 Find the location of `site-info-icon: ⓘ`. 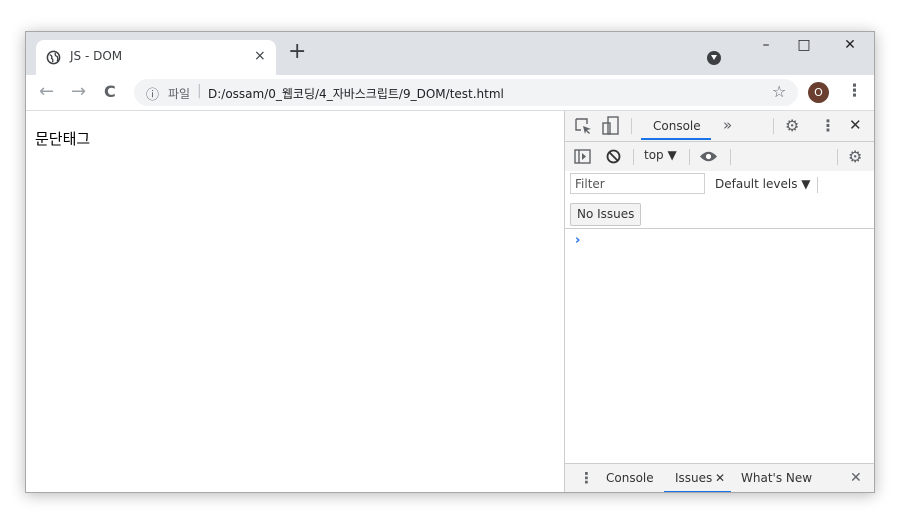

site-info-icon: ⓘ is located at coordinates (152, 93).